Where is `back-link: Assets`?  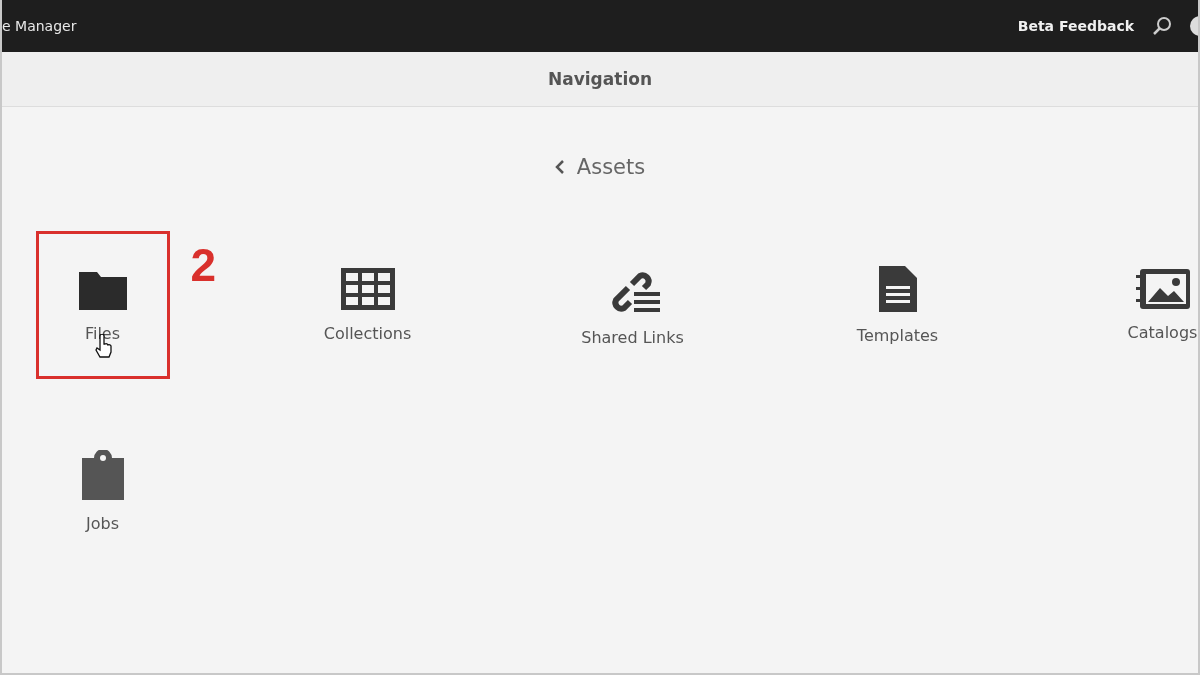
back-link: Assets is located at coordinates (600, 167).